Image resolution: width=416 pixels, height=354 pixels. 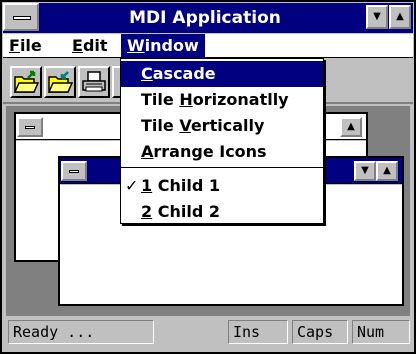 I want to click on menu-file-label: ile, so click(x=30, y=45).